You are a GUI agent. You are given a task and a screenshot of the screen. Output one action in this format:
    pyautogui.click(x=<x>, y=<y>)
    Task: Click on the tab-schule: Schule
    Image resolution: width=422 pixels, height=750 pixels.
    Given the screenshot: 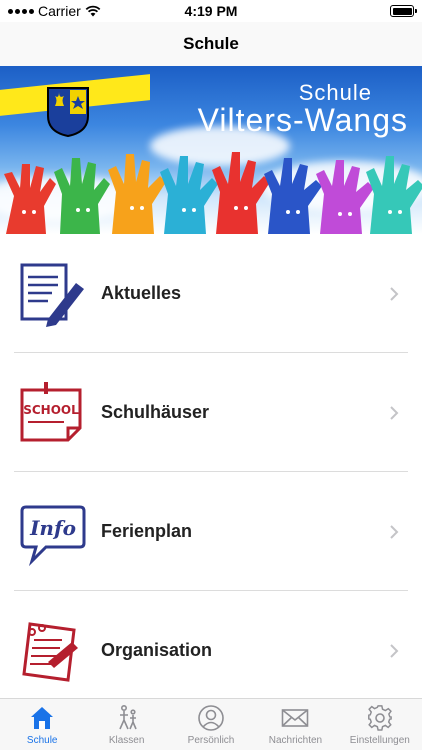 What is the action you would take?
    pyautogui.click(x=42, y=724)
    